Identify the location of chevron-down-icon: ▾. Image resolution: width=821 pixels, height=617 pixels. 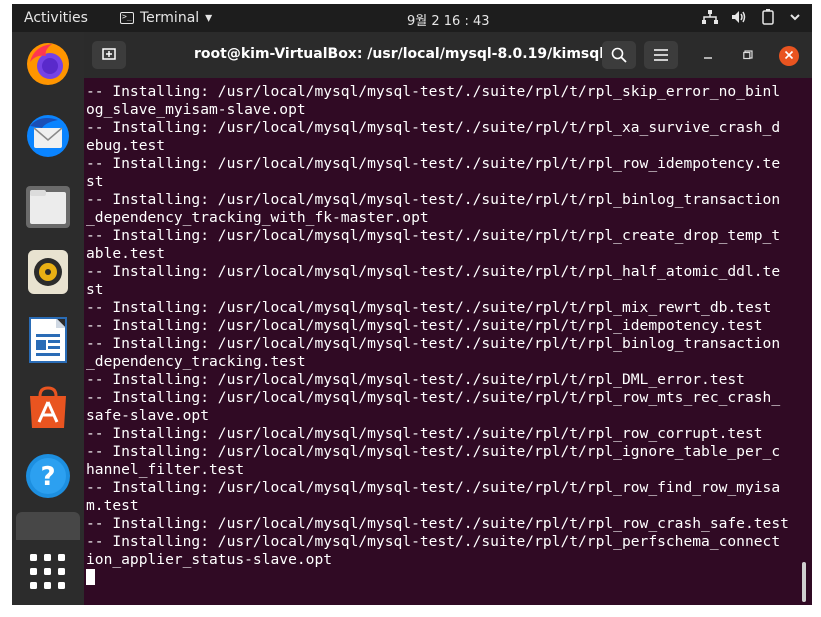
(209, 18).